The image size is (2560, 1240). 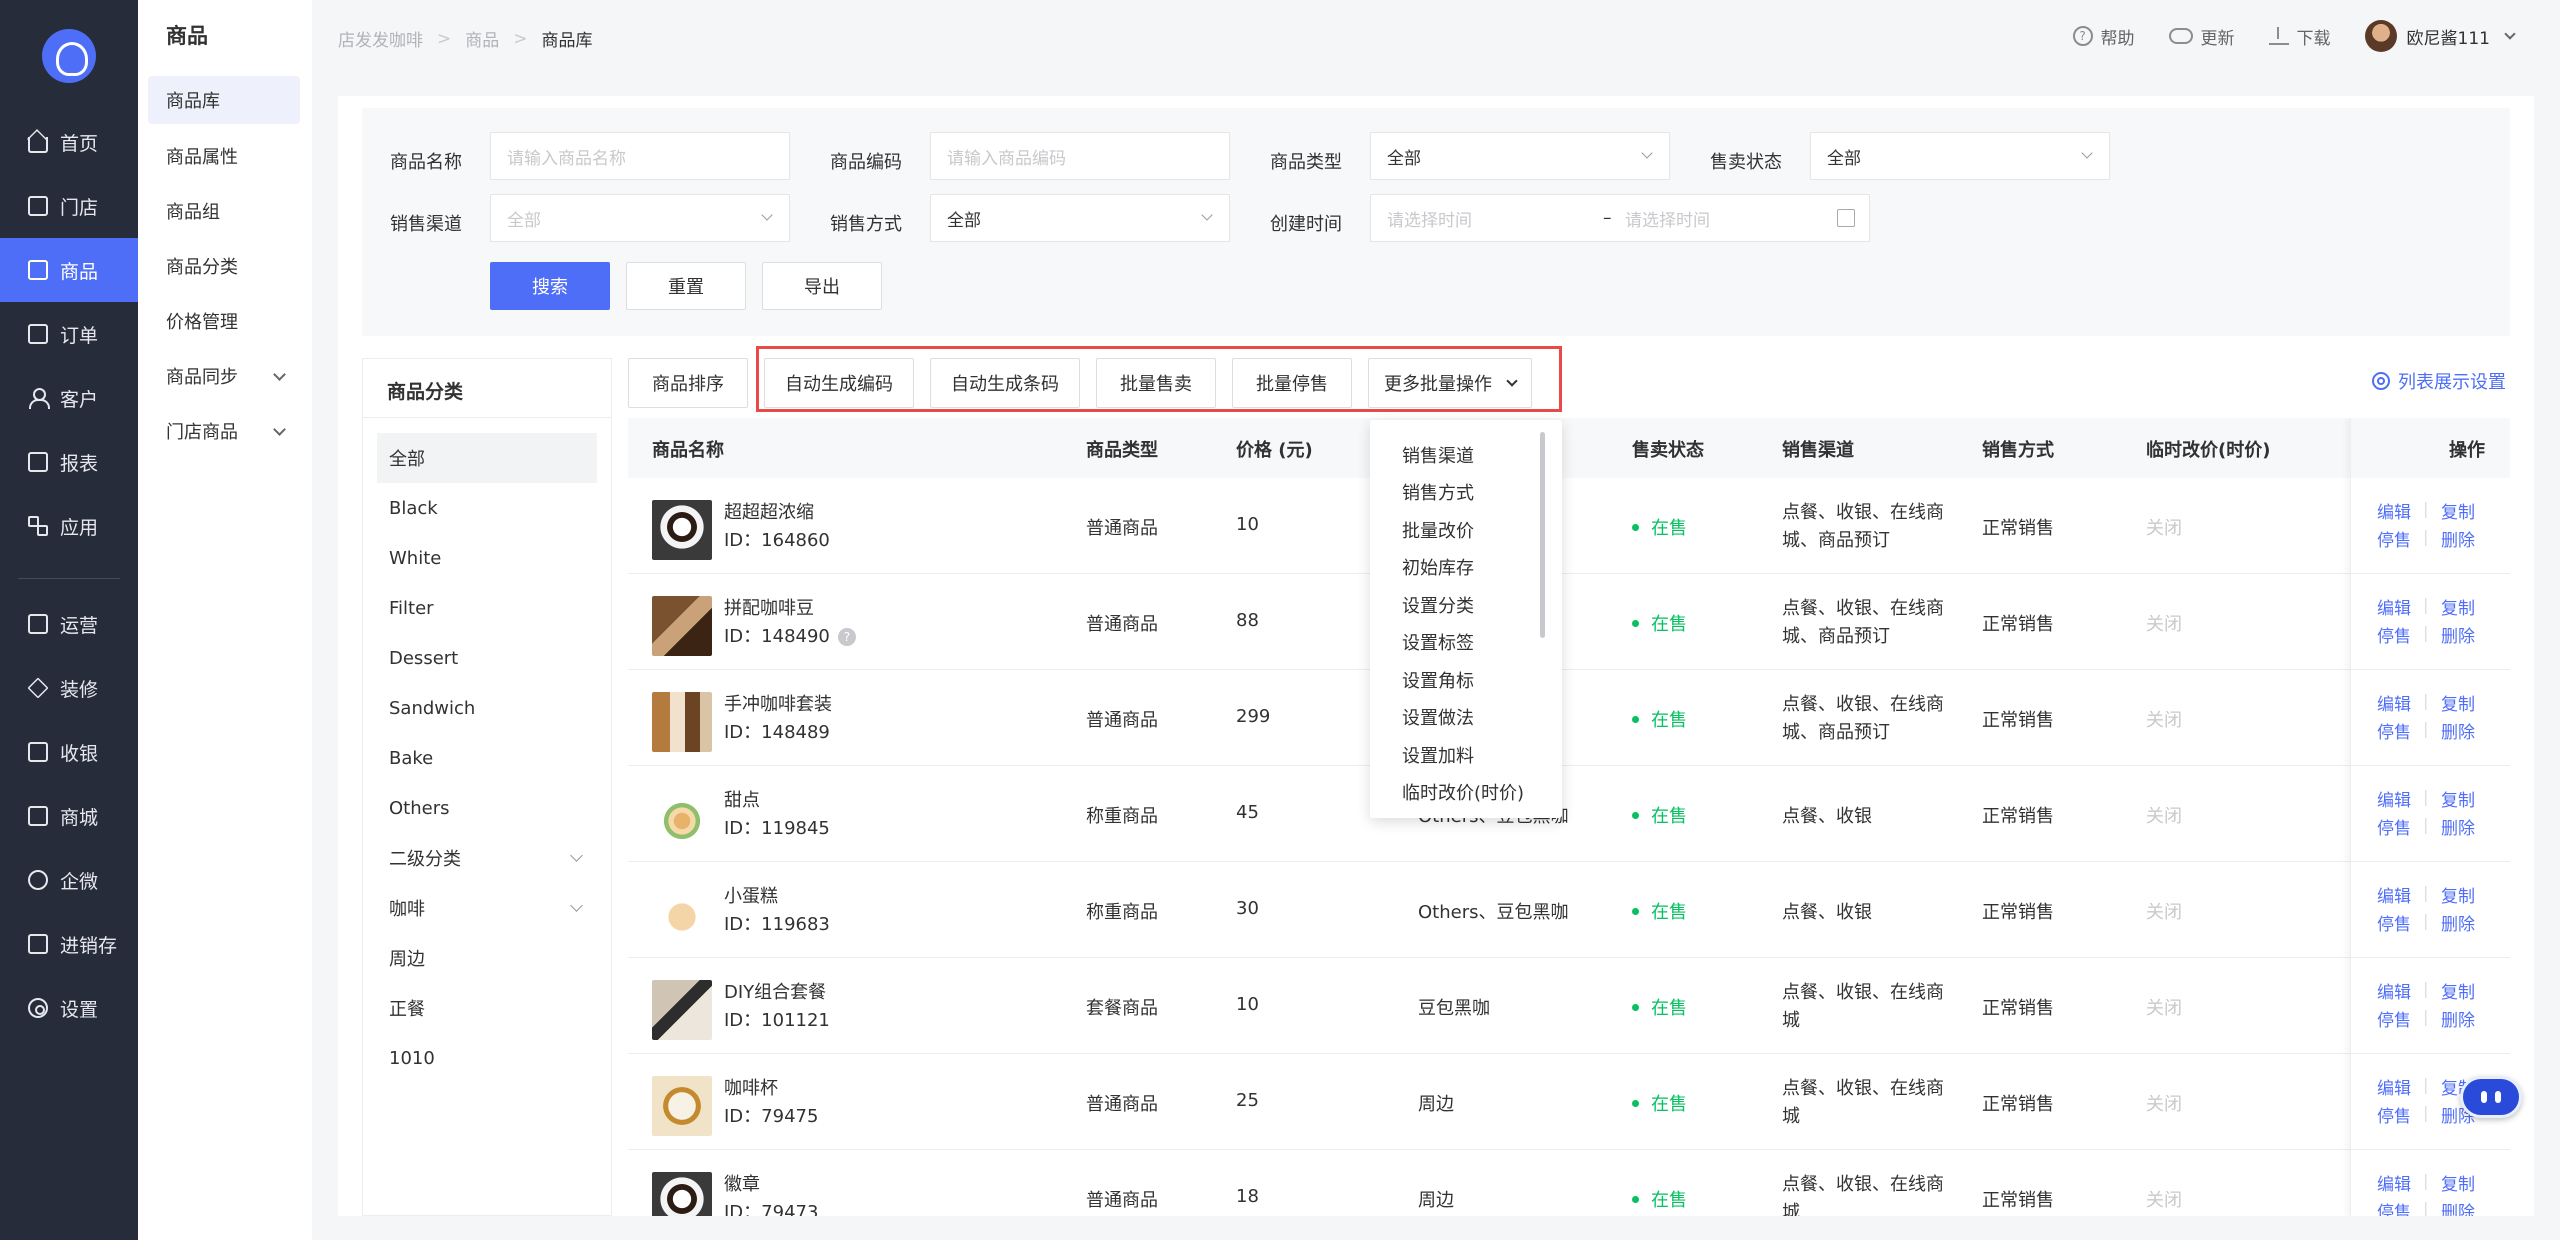 What do you see at coordinates (1438, 755) in the screenshot?
I see `menu-item-set-addon: 设置加料` at bounding box center [1438, 755].